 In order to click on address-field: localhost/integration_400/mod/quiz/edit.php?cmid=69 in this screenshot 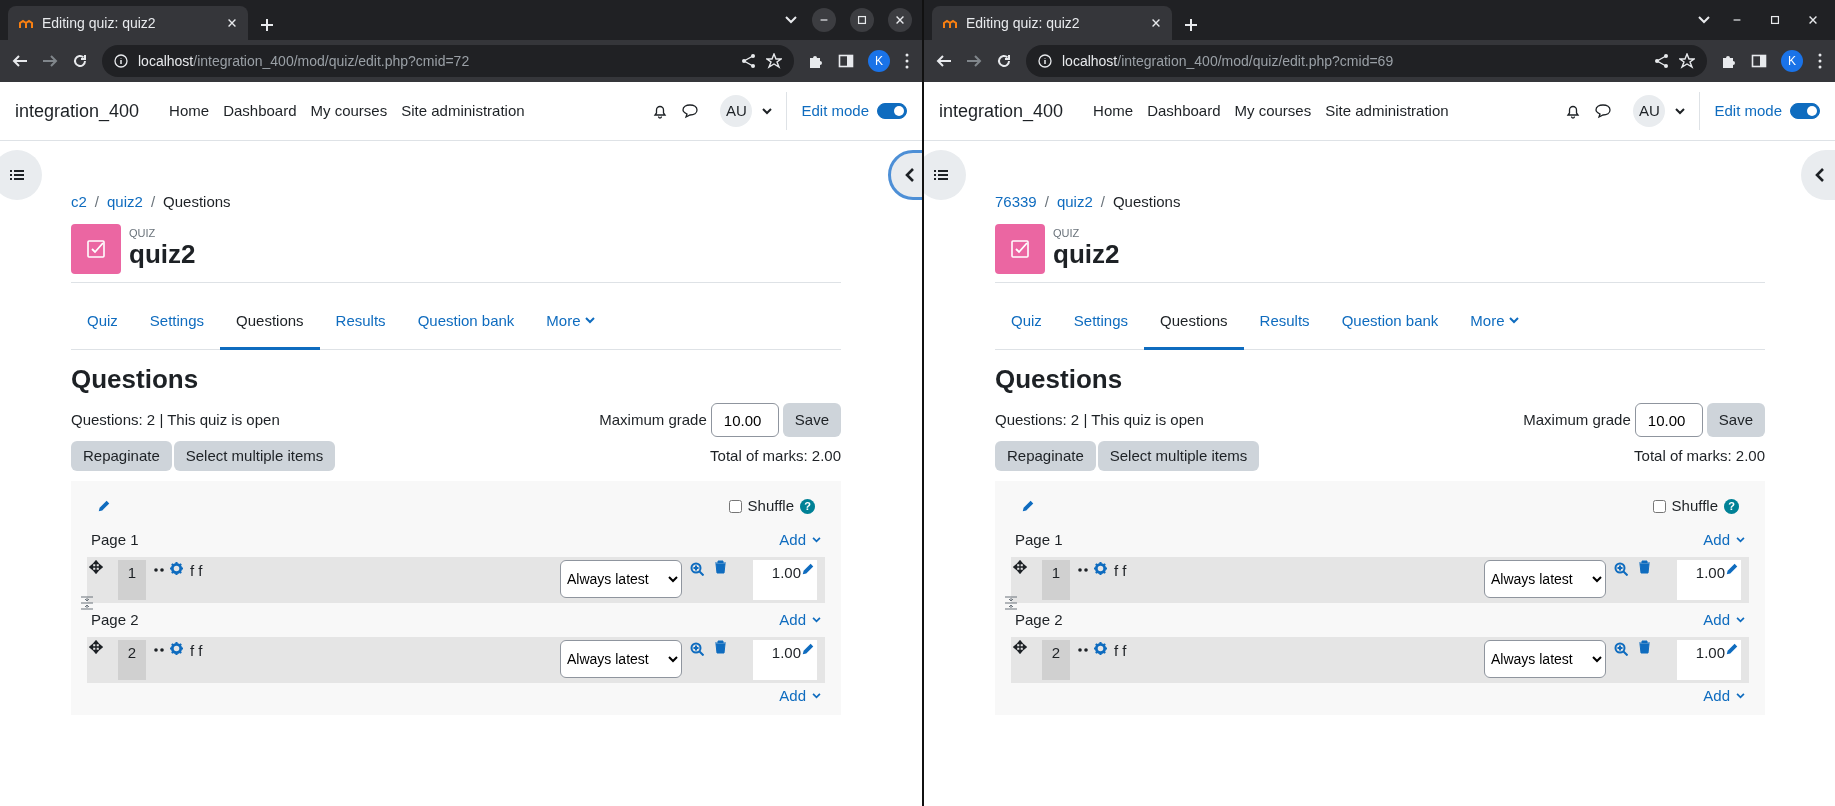, I will do `click(1366, 61)`.